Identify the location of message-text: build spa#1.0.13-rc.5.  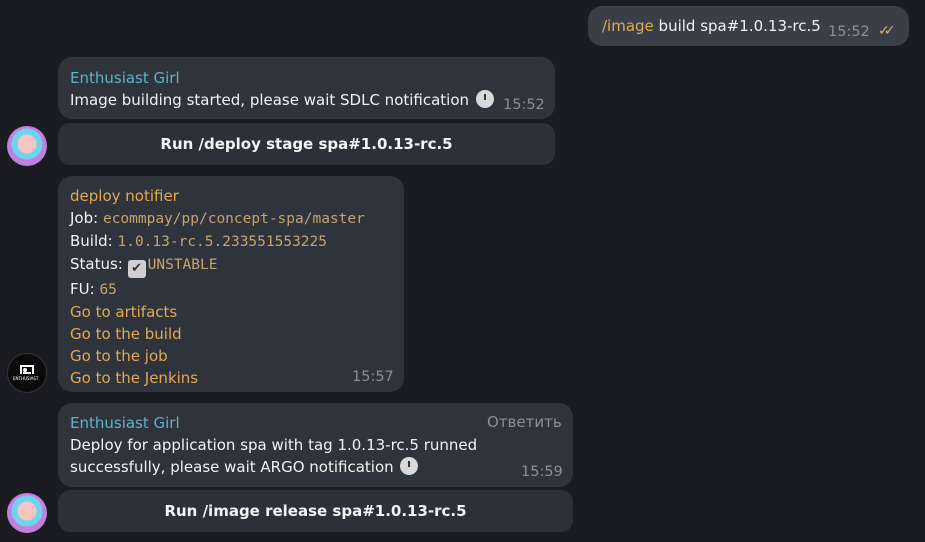
(737, 26).